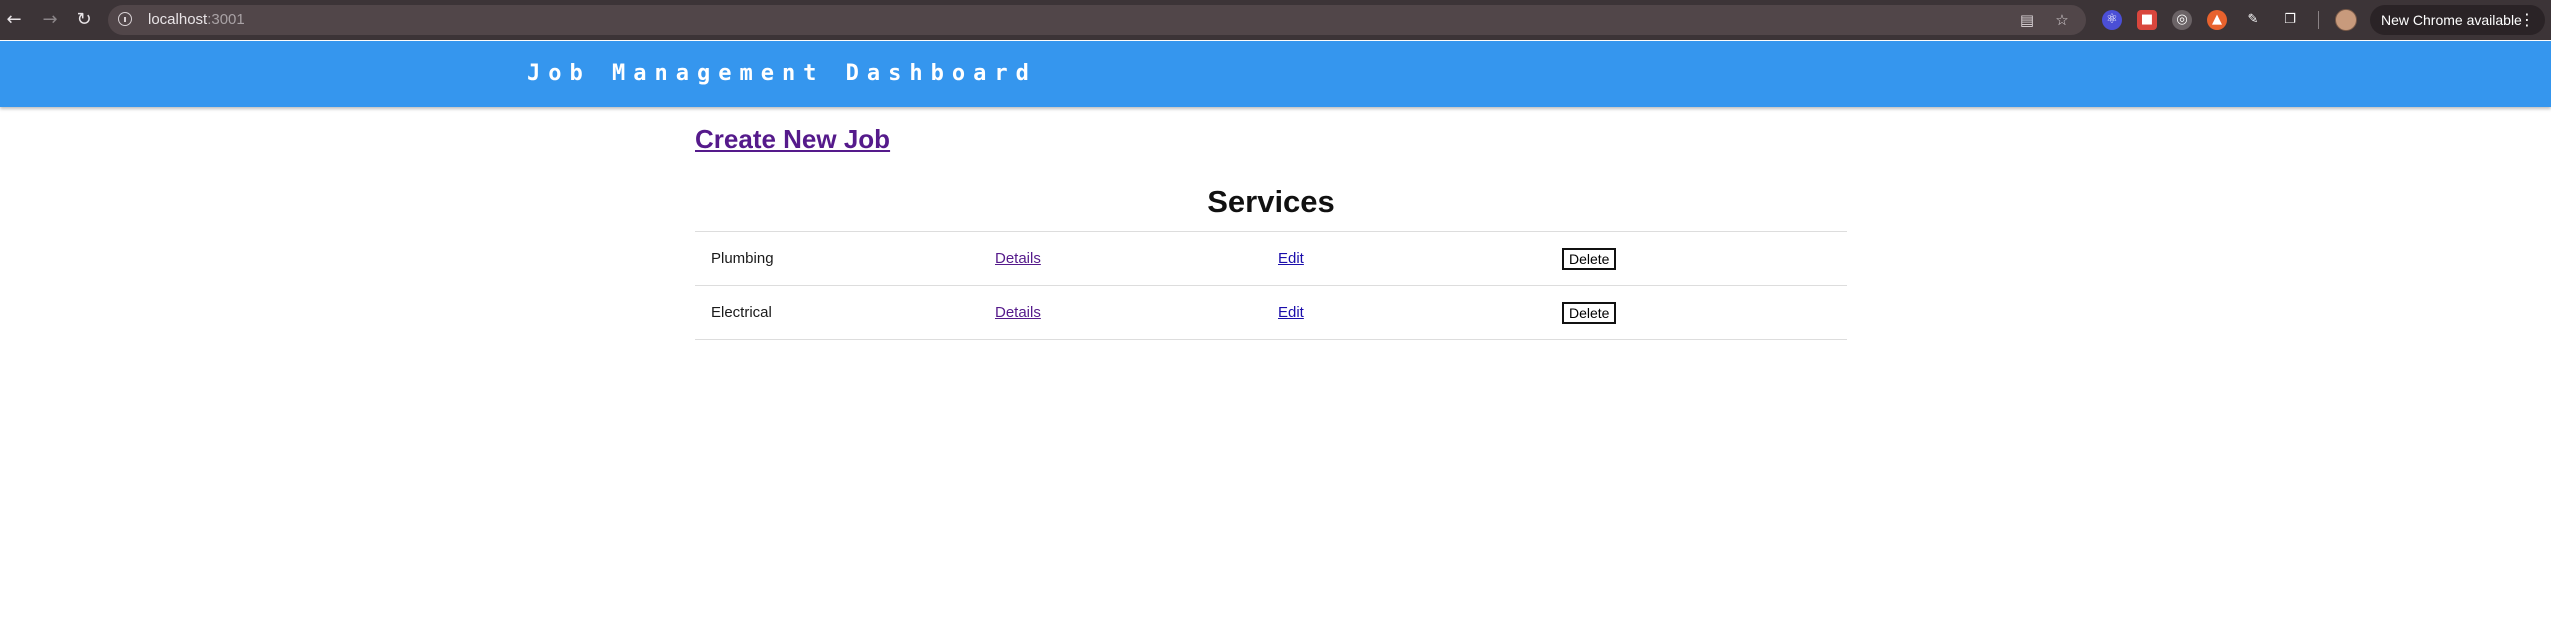 This screenshot has width=2551, height=634. Describe the element at coordinates (50, 20) in the screenshot. I see `forward-arrow-icon: →` at that location.